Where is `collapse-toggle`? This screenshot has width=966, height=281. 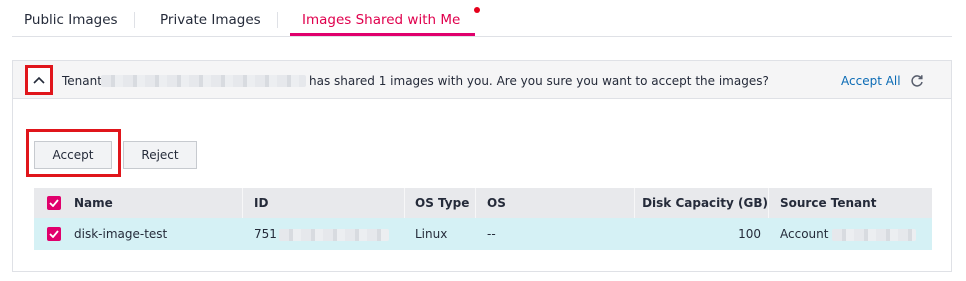 collapse-toggle is located at coordinates (39, 80).